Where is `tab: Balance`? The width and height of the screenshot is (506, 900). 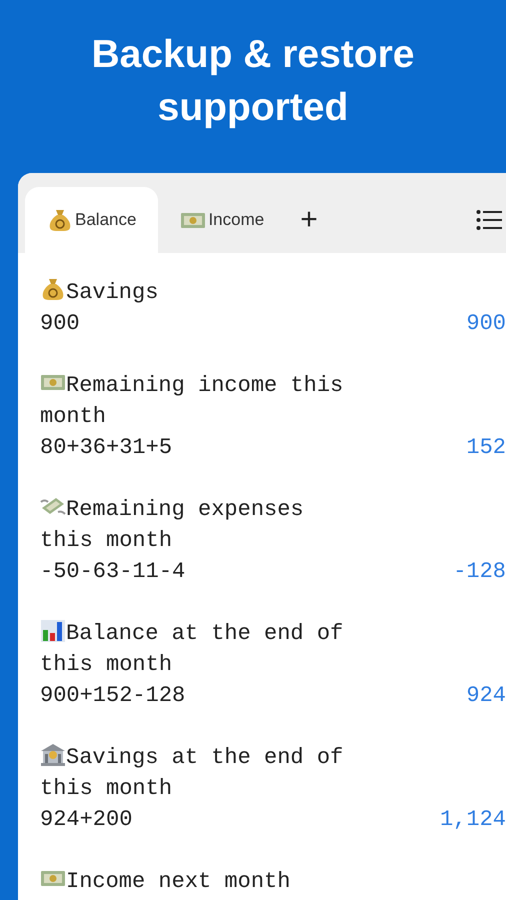
tab: Balance is located at coordinates (91, 220).